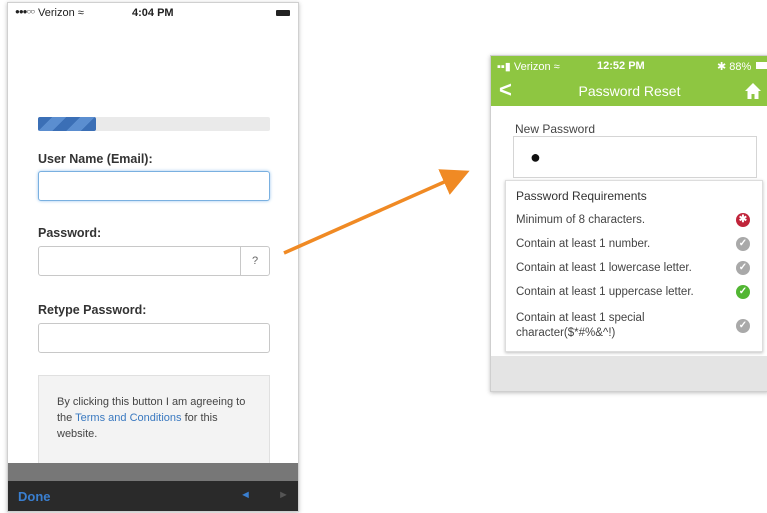 This screenshot has height=513, width=767. What do you see at coordinates (245, 495) in the screenshot?
I see `previous-field-button: ◄` at bounding box center [245, 495].